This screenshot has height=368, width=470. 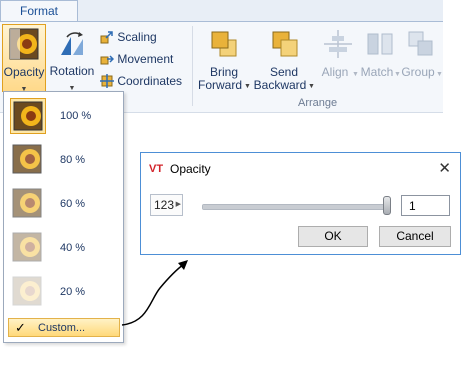 I want to click on opacity-label: Opacity, so click(x=24, y=72).